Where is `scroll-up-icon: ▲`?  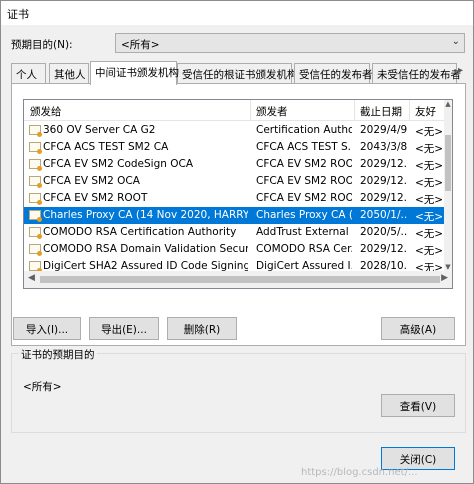 scroll-up-icon: ▲ is located at coordinates (448, 104).